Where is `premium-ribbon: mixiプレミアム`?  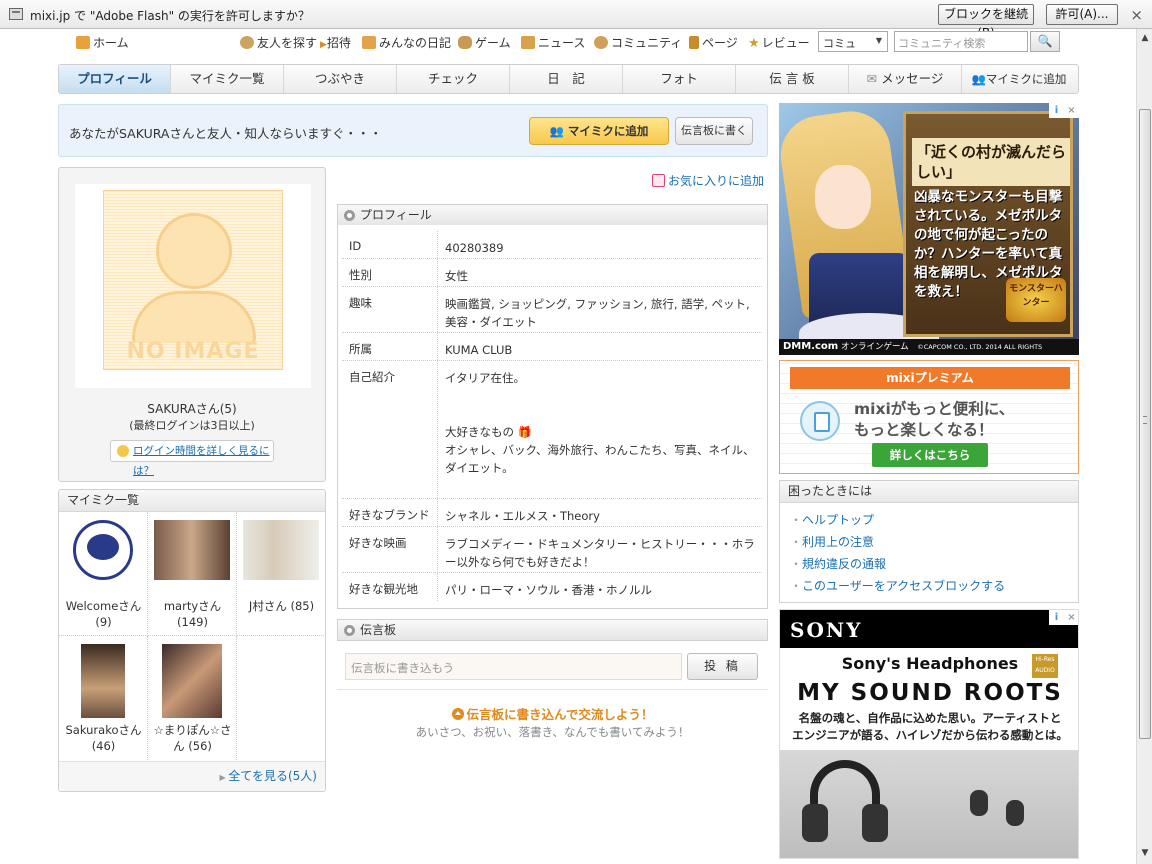
premium-ribbon: mixiプレミアム is located at coordinates (930, 378).